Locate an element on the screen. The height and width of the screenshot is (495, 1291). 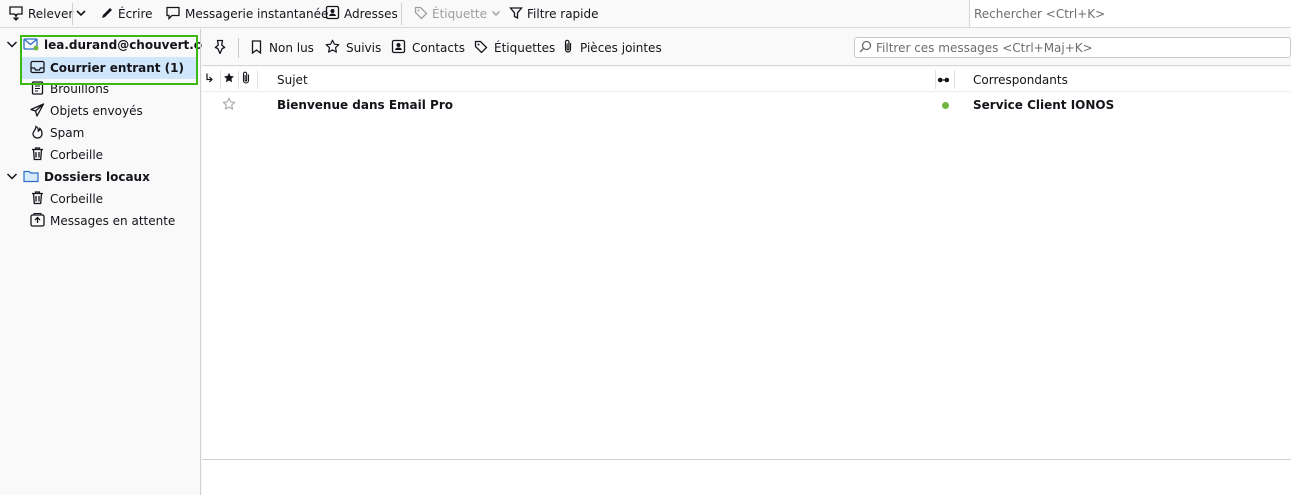
chat-button: Messagerie instantanée is located at coordinates (246, 14).